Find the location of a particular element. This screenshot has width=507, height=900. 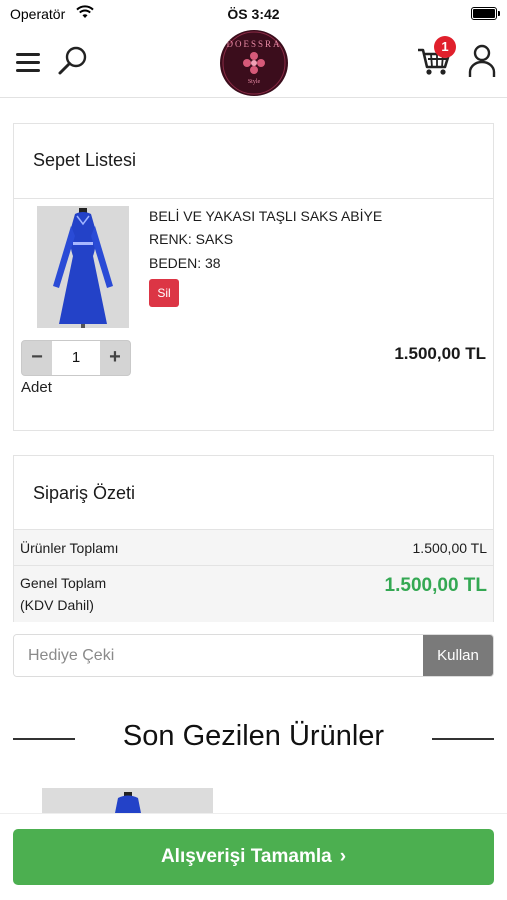

cart-count-badge: 1 is located at coordinates (445, 47).